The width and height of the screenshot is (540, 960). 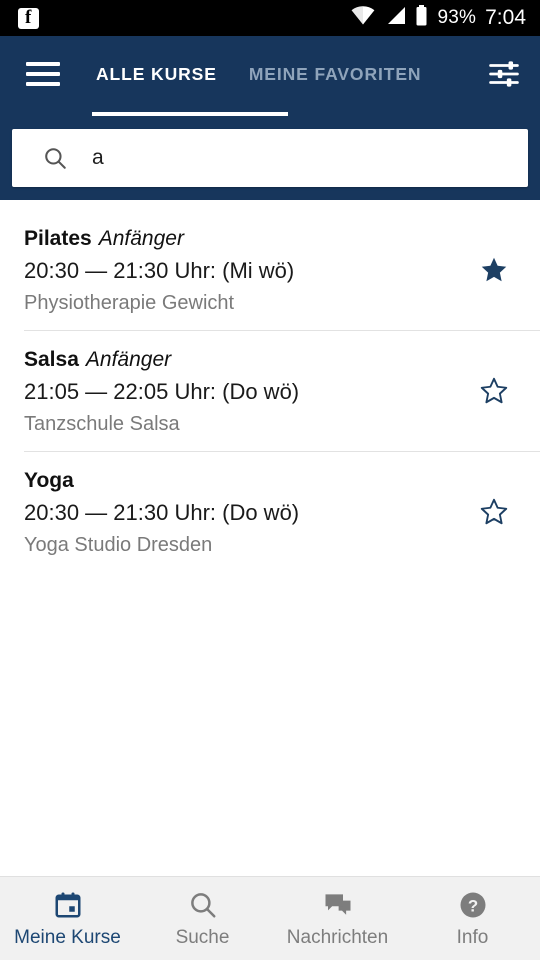 I want to click on tab-meine-favoriten-label: MEINE FAVORITEN, so click(x=335, y=73).